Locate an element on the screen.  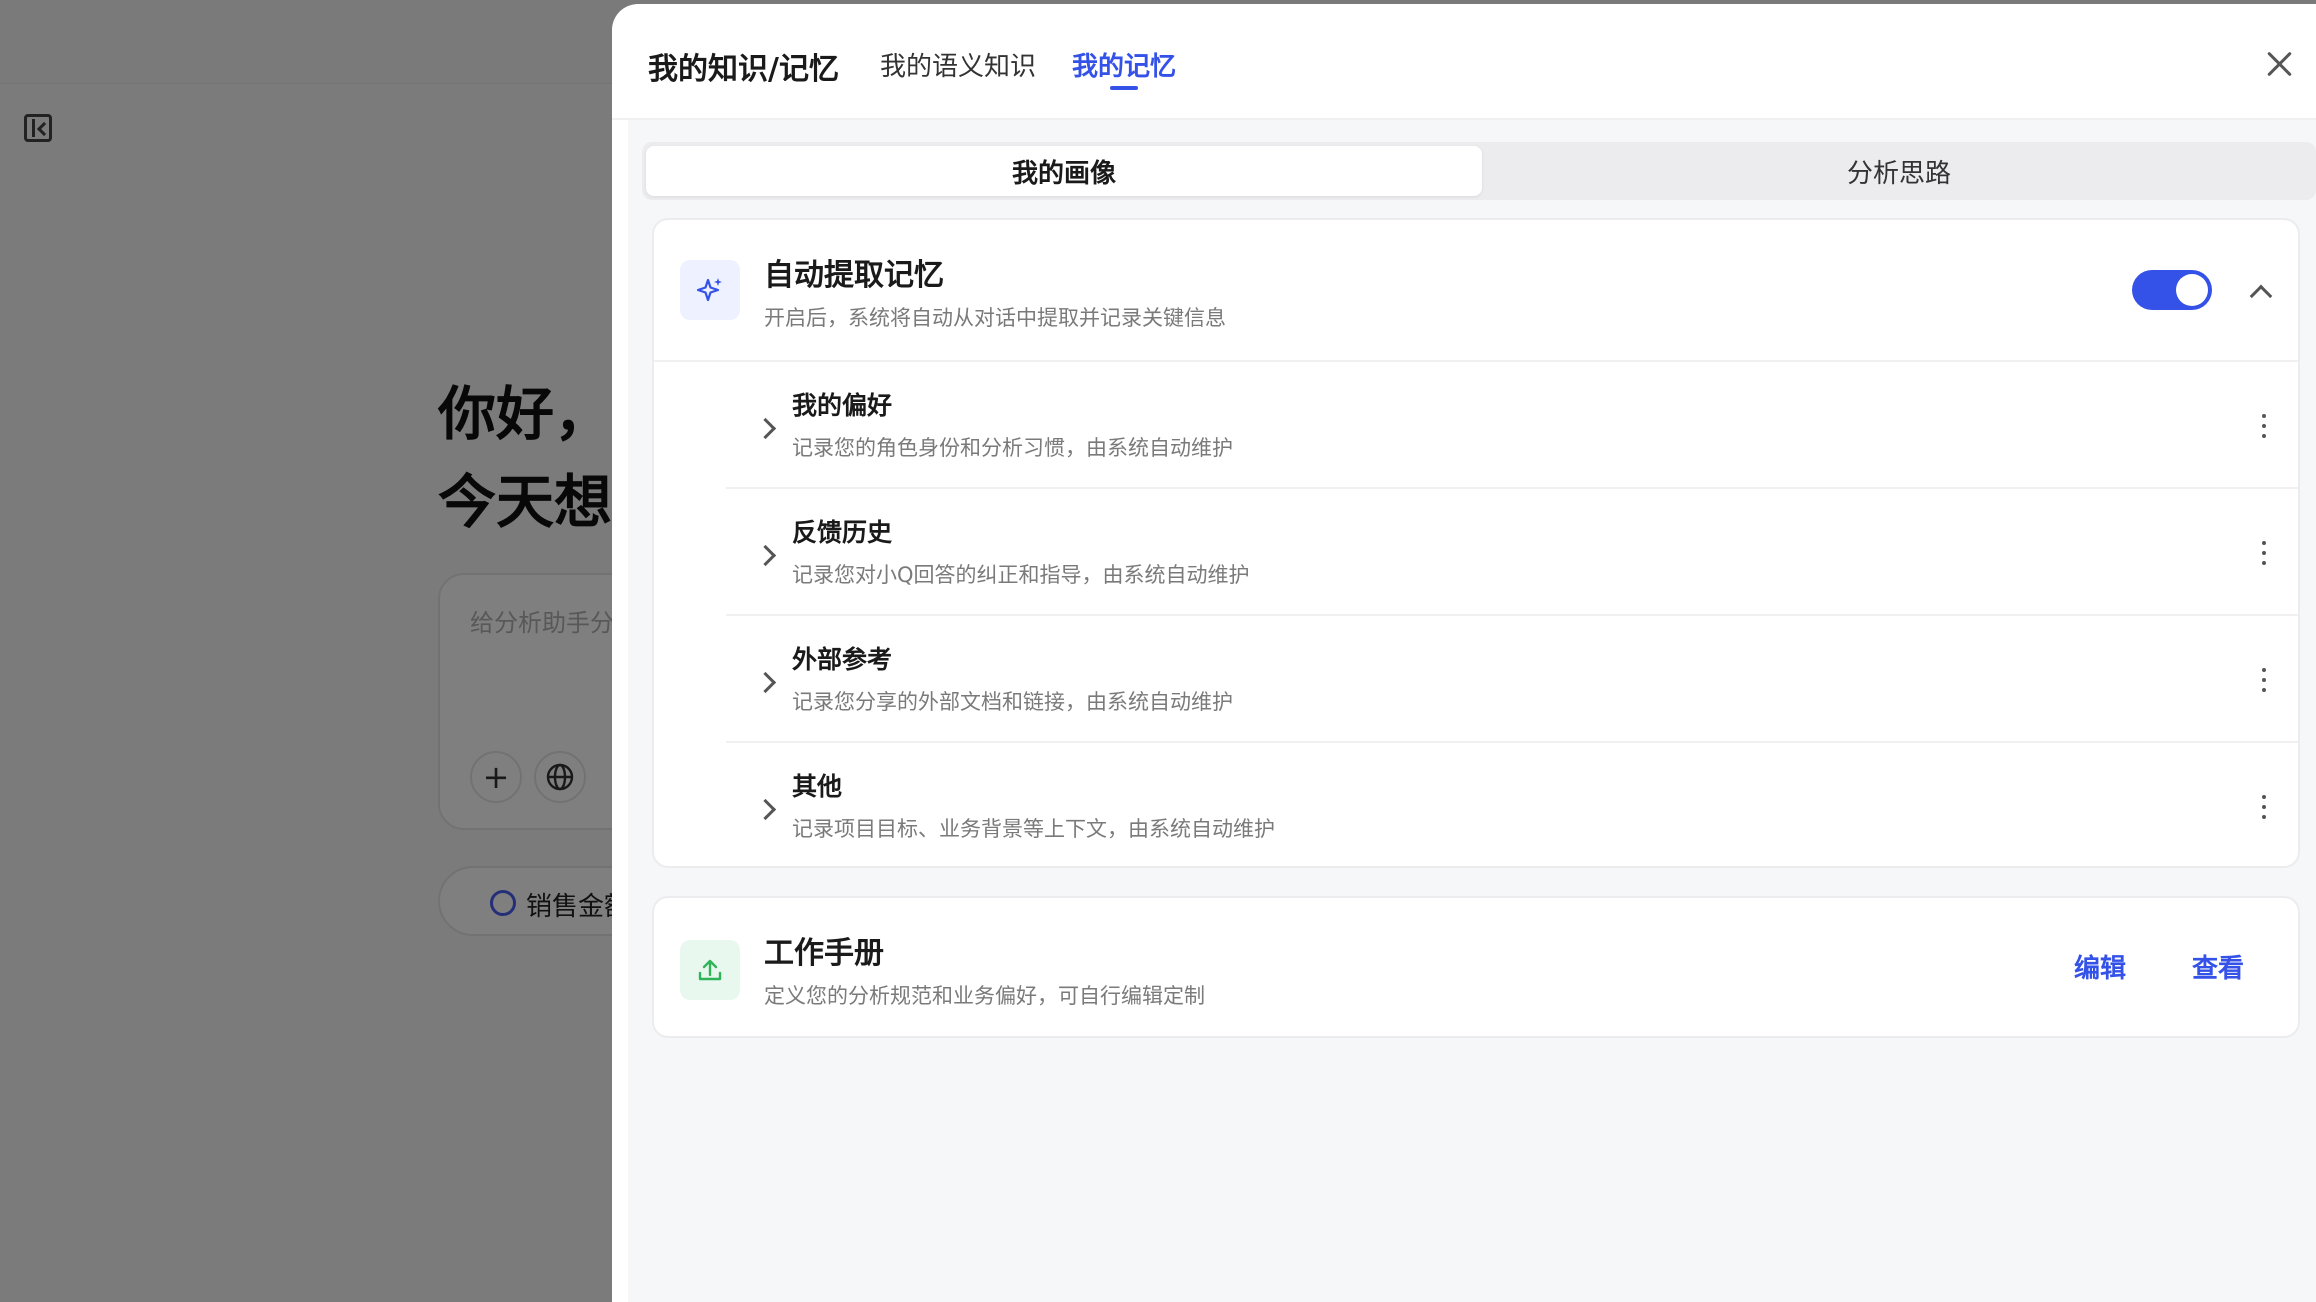
auto-memory-title: 自动提取记忆 is located at coordinates (854, 275).